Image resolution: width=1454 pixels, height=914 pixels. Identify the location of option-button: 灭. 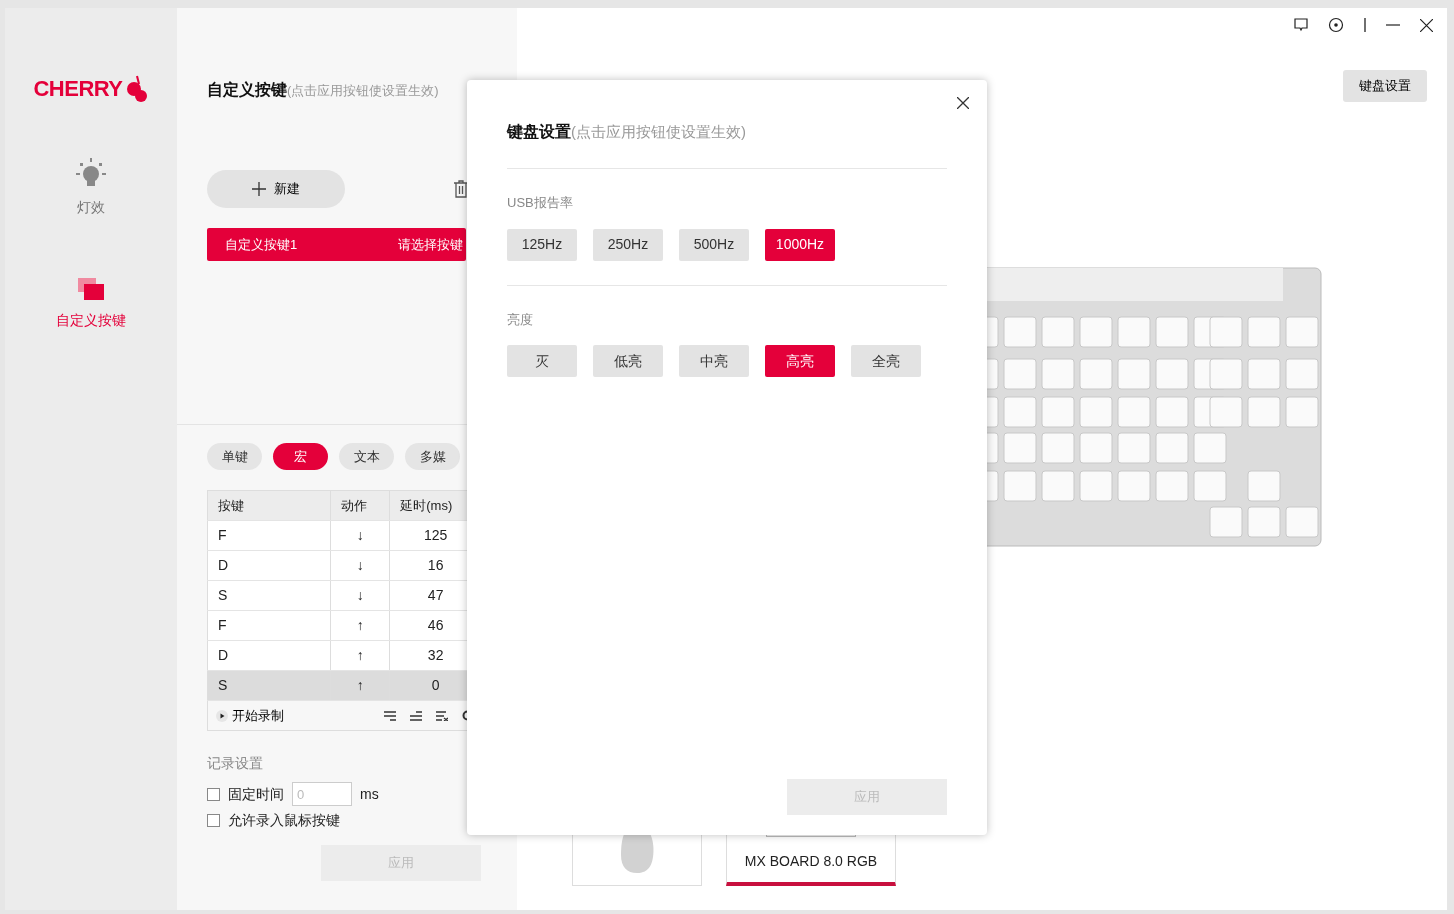
(542, 361).